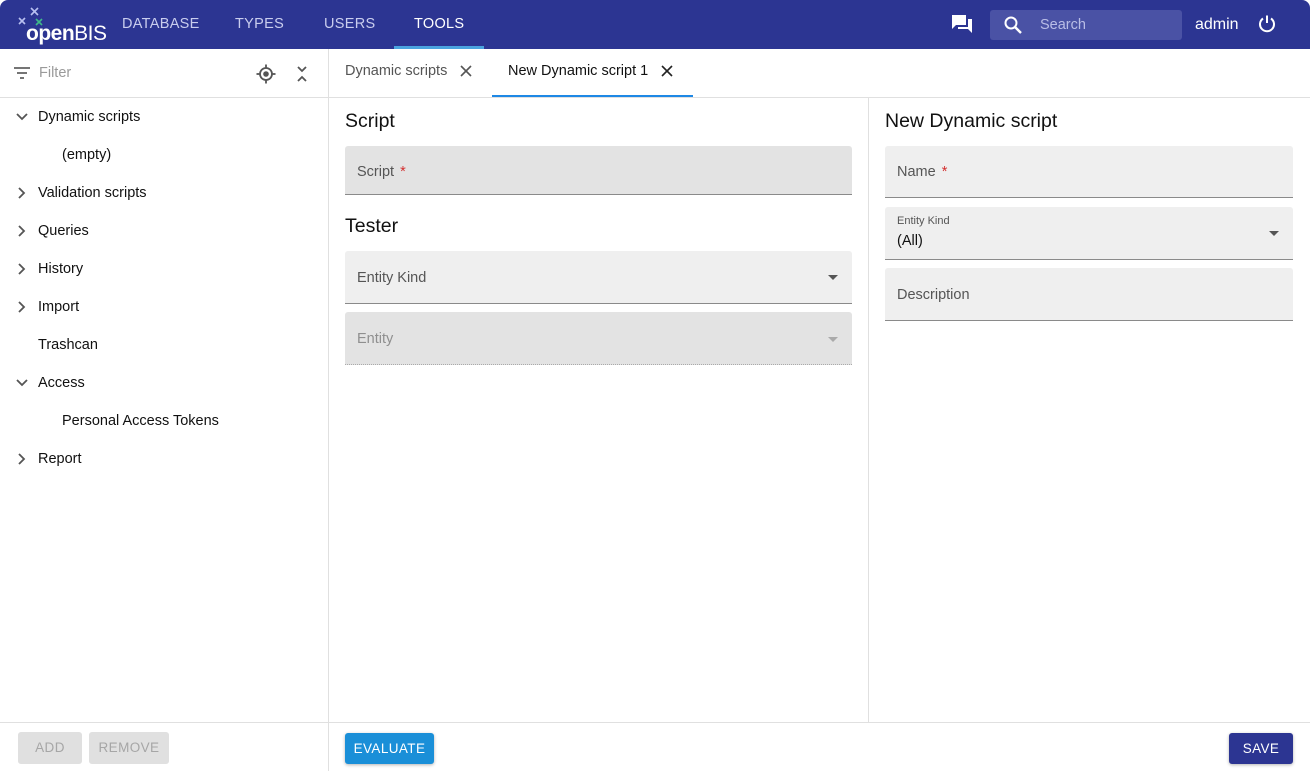 The height and width of the screenshot is (771, 1310). Describe the element at coordinates (1105, 25) in the screenshot. I see `search-input` at that location.